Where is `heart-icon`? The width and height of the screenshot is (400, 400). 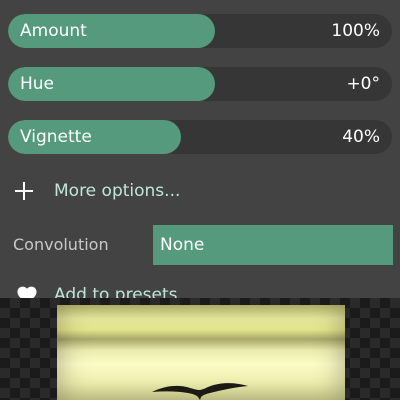
heart-icon is located at coordinates (27, 292).